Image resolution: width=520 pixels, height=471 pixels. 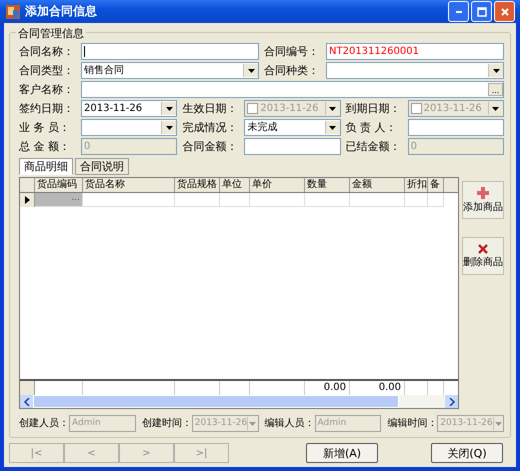 What do you see at coordinates (167, 423) in the screenshot?
I see `field-label: 创建时间：` at bounding box center [167, 423].